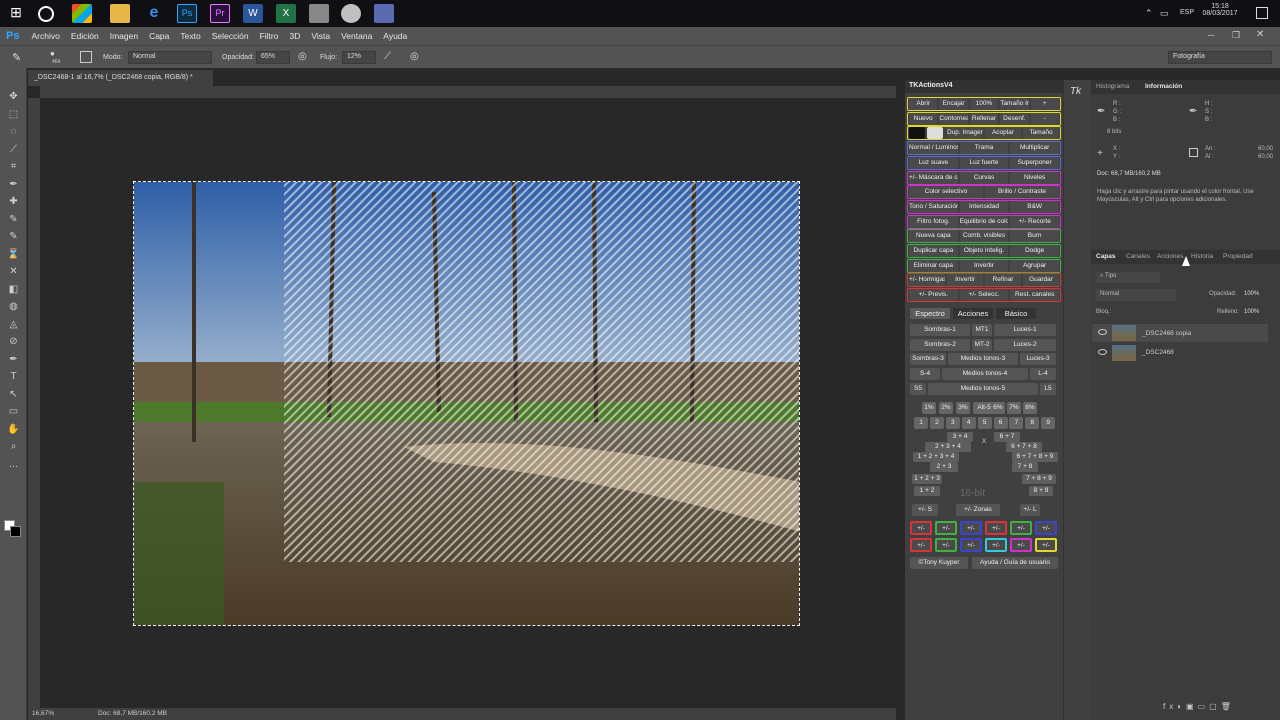  Describe the element at coordinates (1015, 563) in the screenshot. I see `tk-help-button: Ayuda / Guía de usuario` at that location.